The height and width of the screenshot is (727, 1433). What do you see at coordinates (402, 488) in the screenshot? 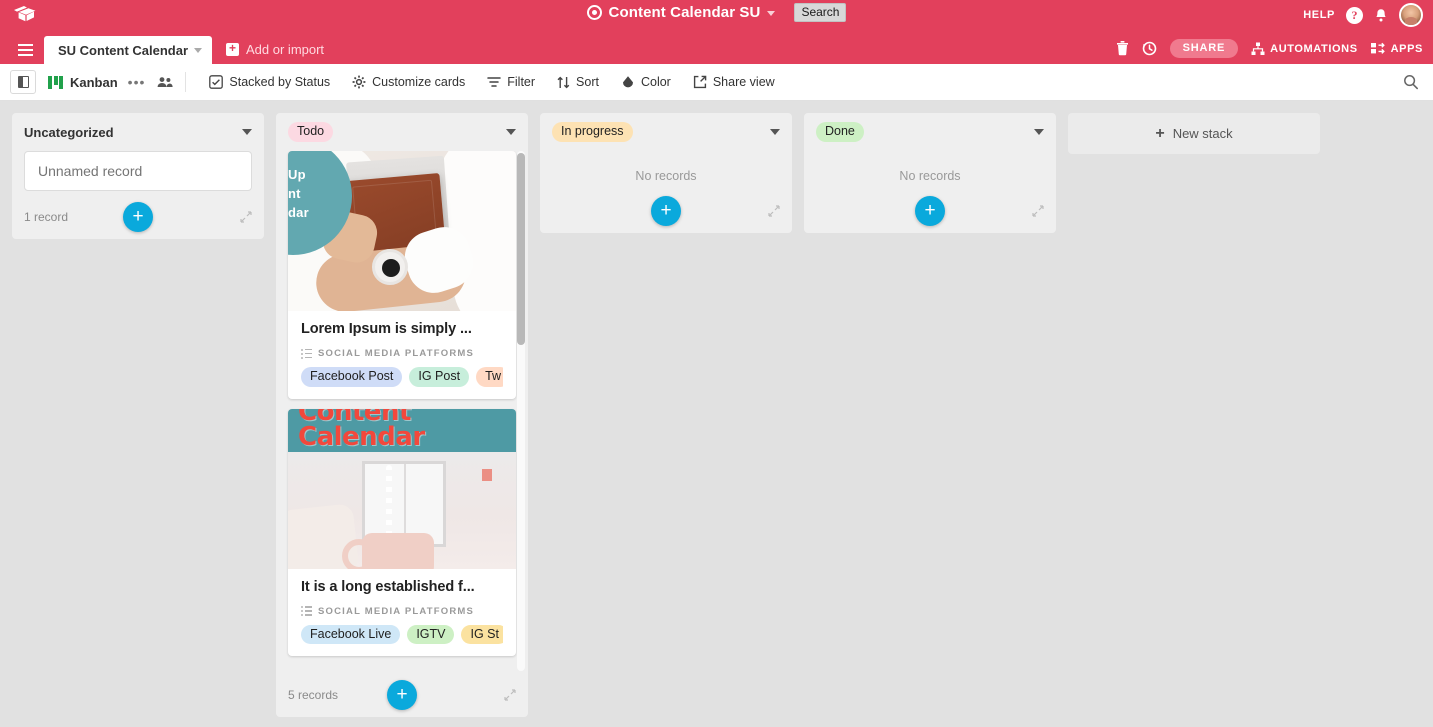
I see `card-cover-image: Content Calendar` at bounding box center [402, 488].